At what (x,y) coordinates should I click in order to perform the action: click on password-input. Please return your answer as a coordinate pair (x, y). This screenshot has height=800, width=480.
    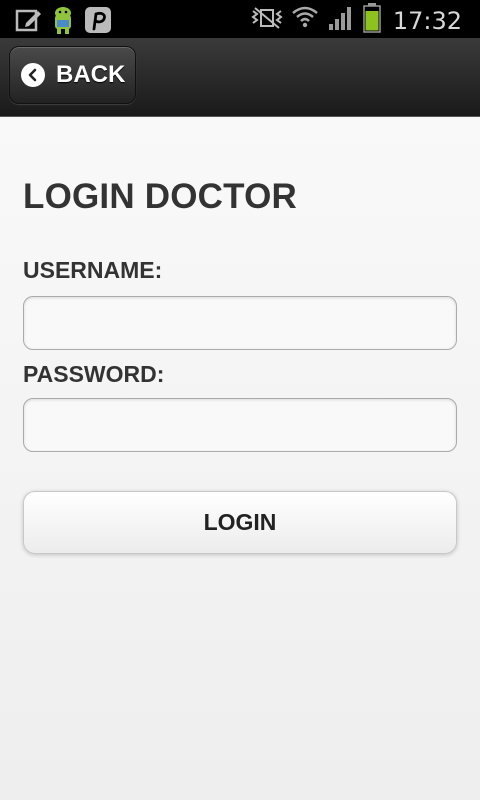
    Looking at the image, I should click on (240, 425).